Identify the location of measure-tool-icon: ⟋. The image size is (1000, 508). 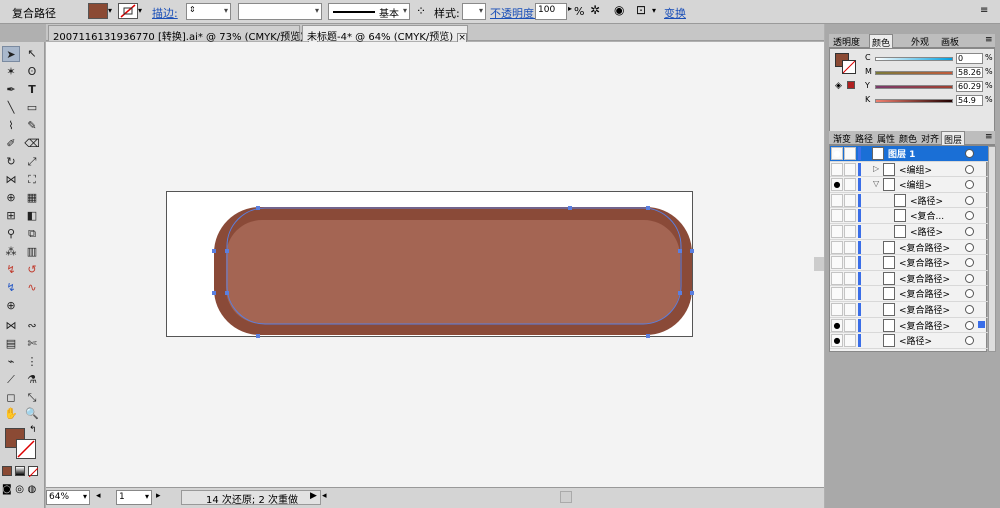
(11, 380).